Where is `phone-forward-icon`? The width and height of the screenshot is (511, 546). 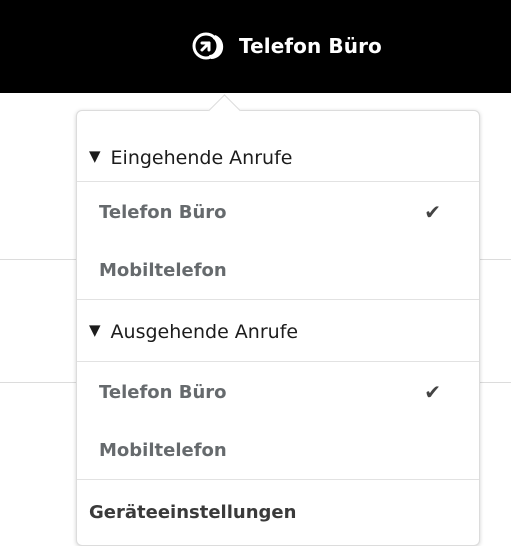
phone-forward-icon is located at coordinates (209, 46).